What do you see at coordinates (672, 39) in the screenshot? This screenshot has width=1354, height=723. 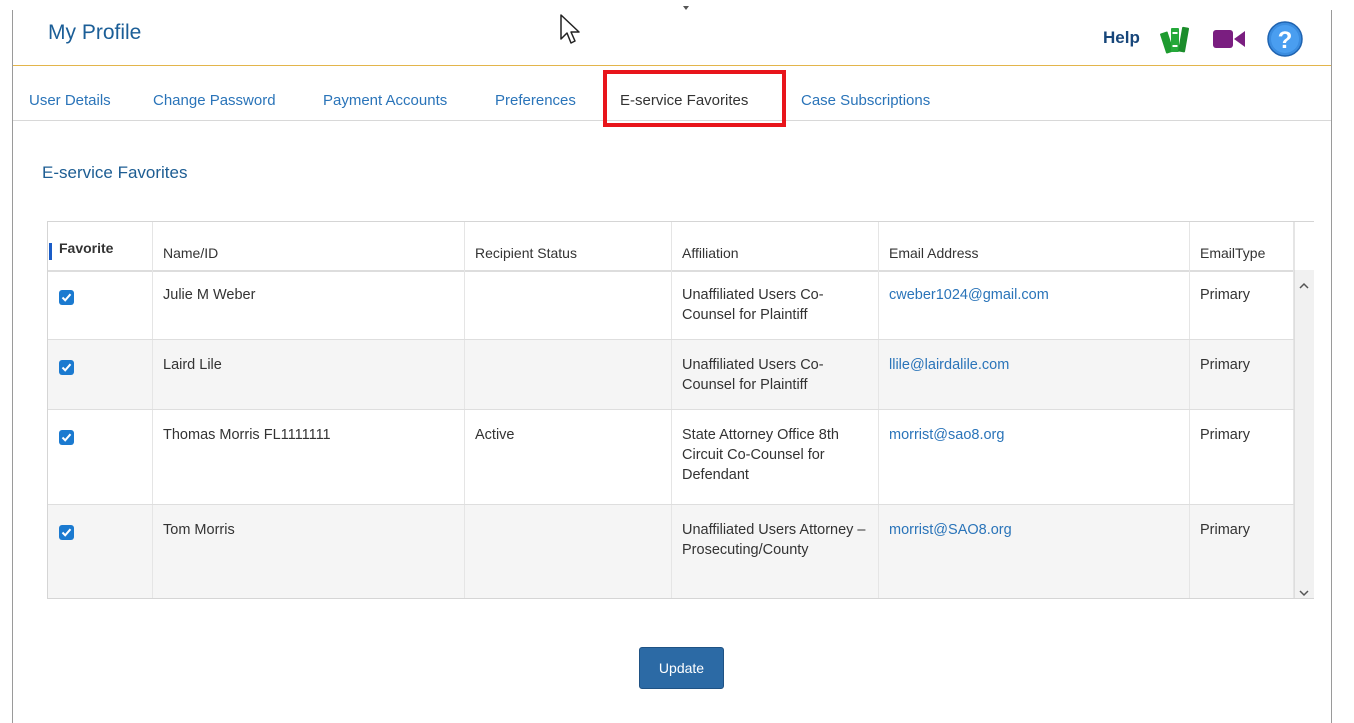 I see `profile-header: My Profile Help ?` at bounding box center [672, 39].